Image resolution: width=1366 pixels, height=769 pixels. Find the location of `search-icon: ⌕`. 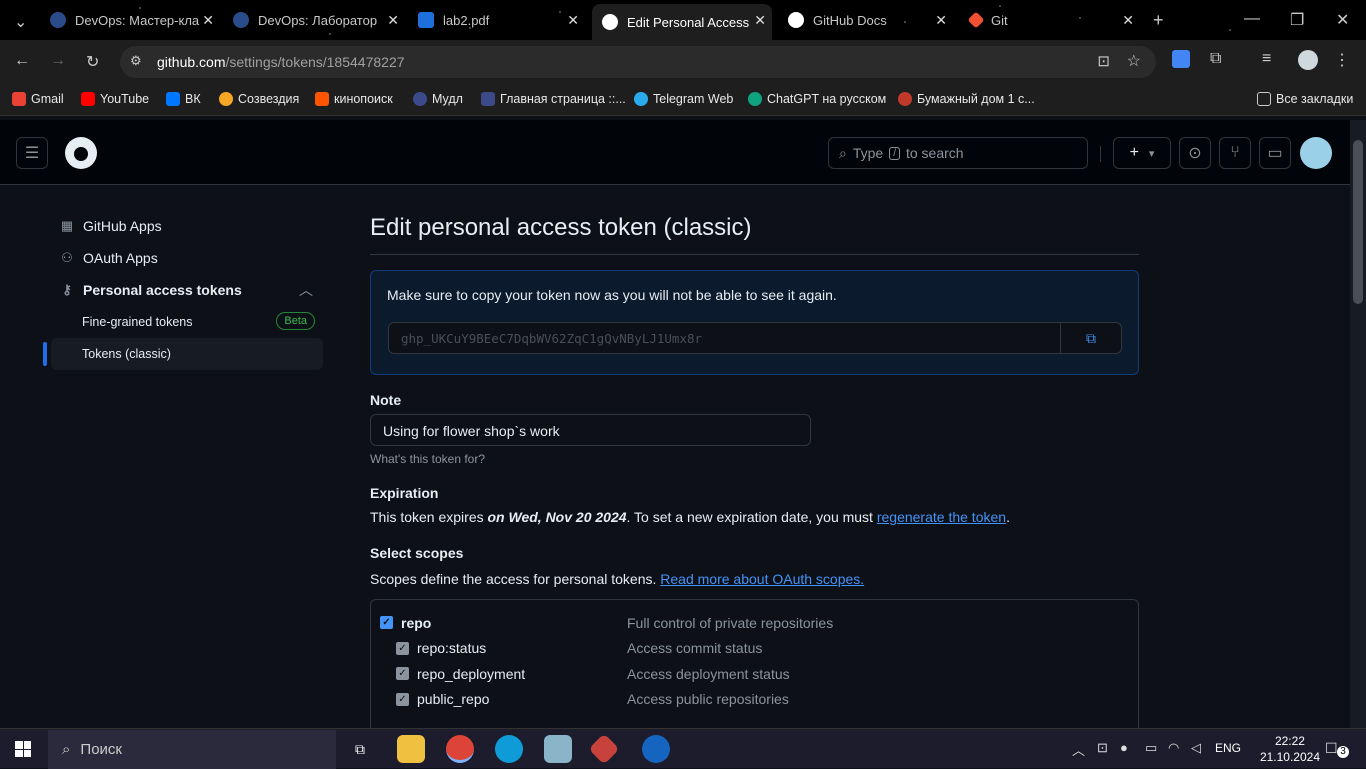

search-icon: ⌕ is located at coordinates (66, 749).